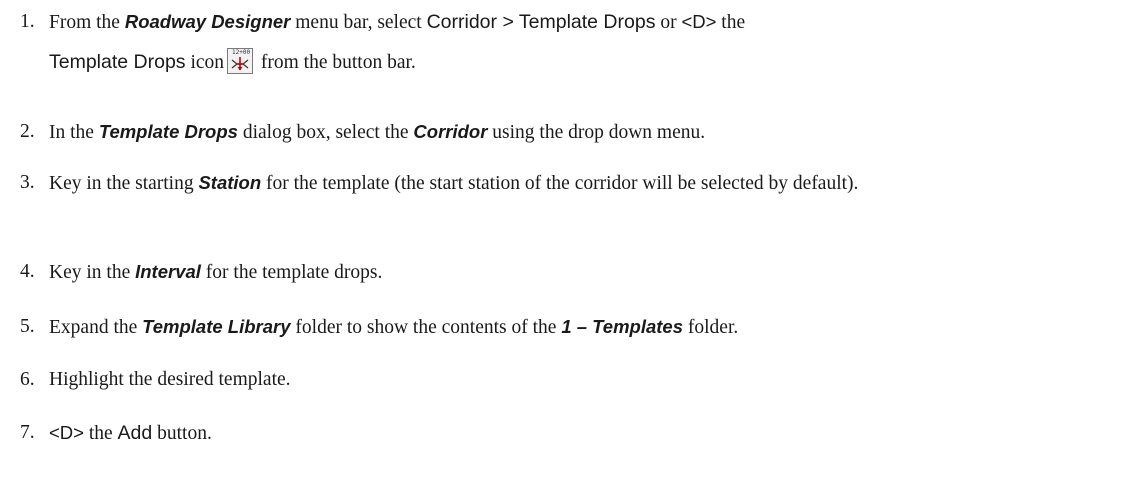 This screenshot has width=1131, height=481. I want to click on text-segment: button., so click(182, 433).